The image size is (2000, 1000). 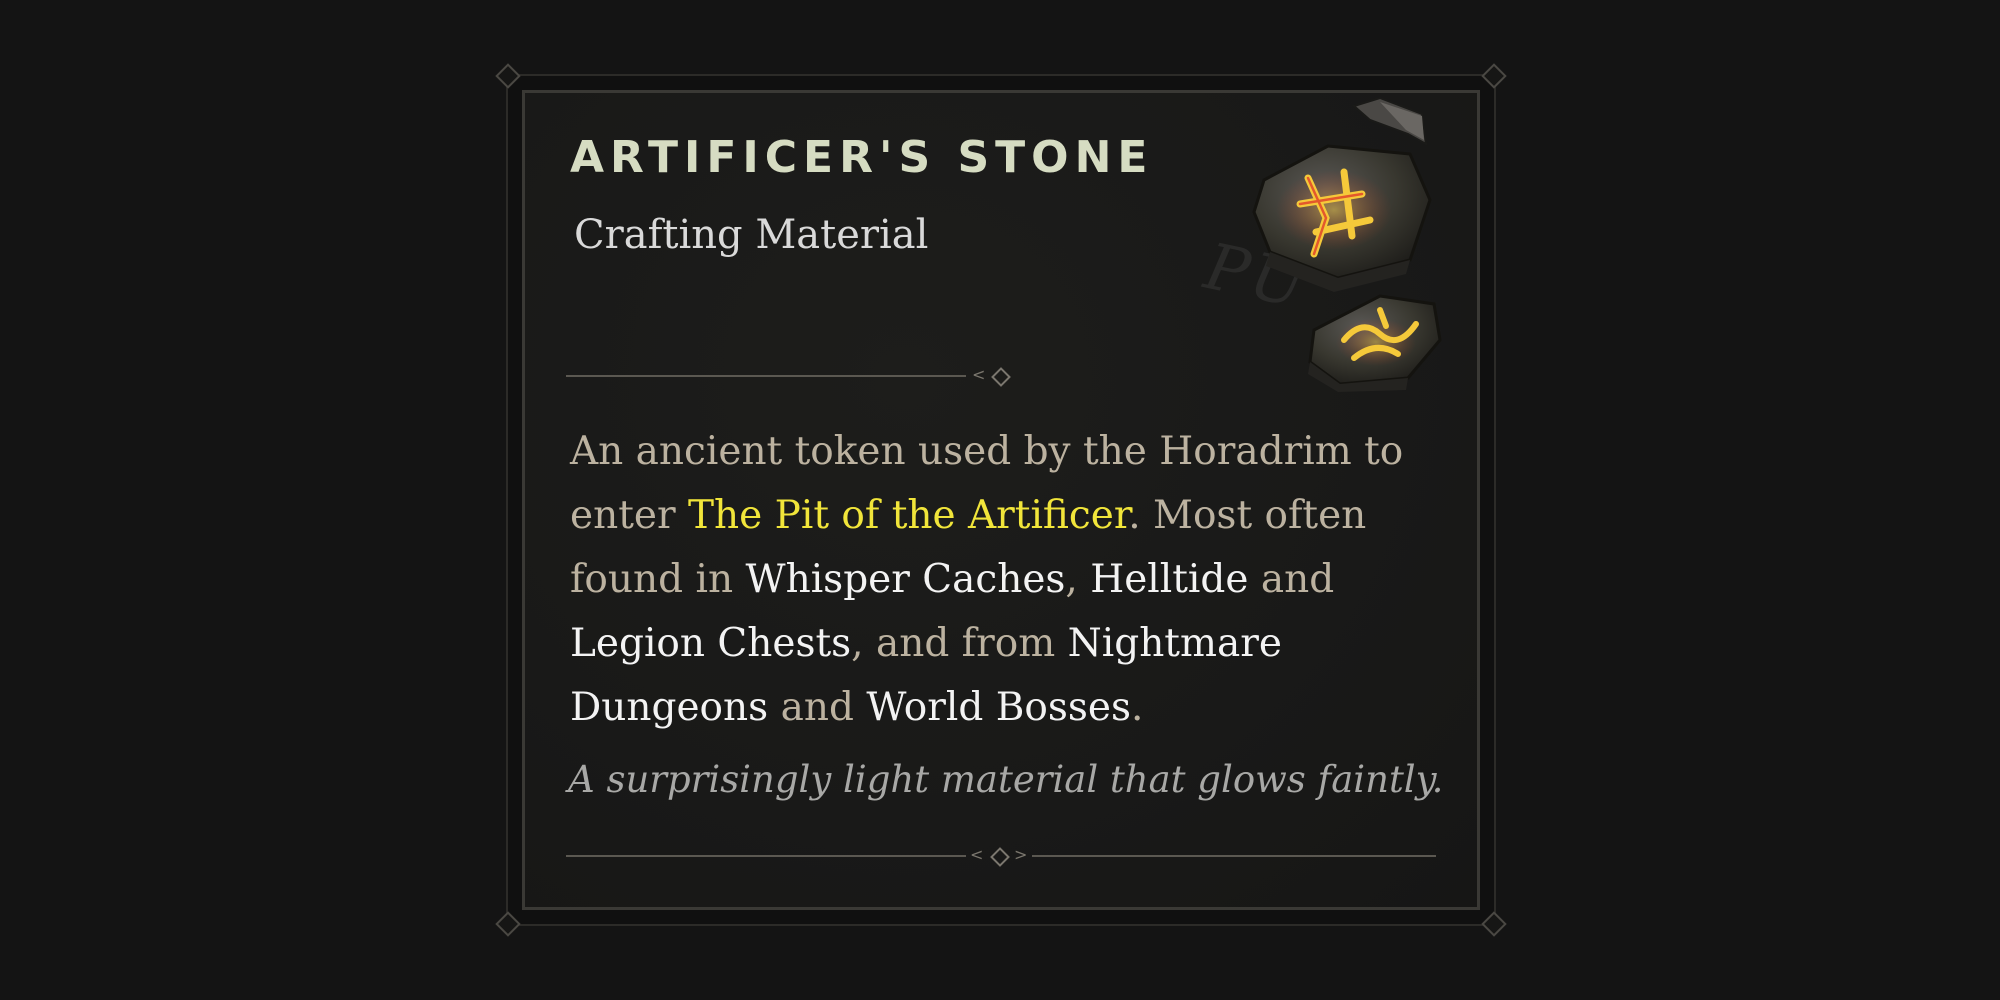 I want to click on artificers-stone-rune-icon, so click(x=1347, y=244).